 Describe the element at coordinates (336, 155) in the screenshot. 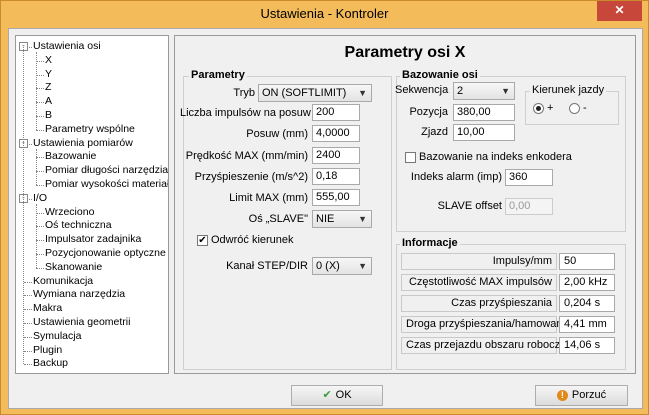

I see `predkosc-field: 2400` at that location.